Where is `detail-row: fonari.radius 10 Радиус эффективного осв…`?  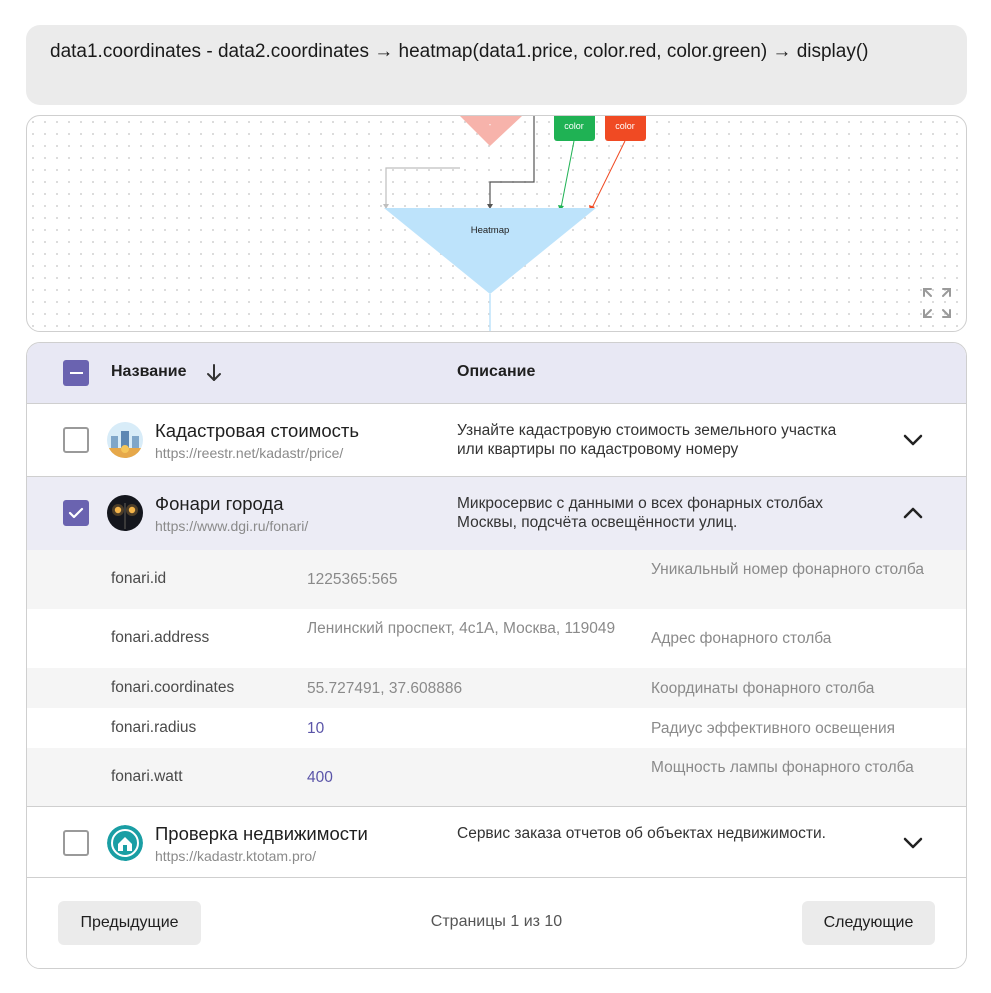
detail-row: fonari.radius 10 Радиус эффективного осв… is located at coordinates (496, 728).